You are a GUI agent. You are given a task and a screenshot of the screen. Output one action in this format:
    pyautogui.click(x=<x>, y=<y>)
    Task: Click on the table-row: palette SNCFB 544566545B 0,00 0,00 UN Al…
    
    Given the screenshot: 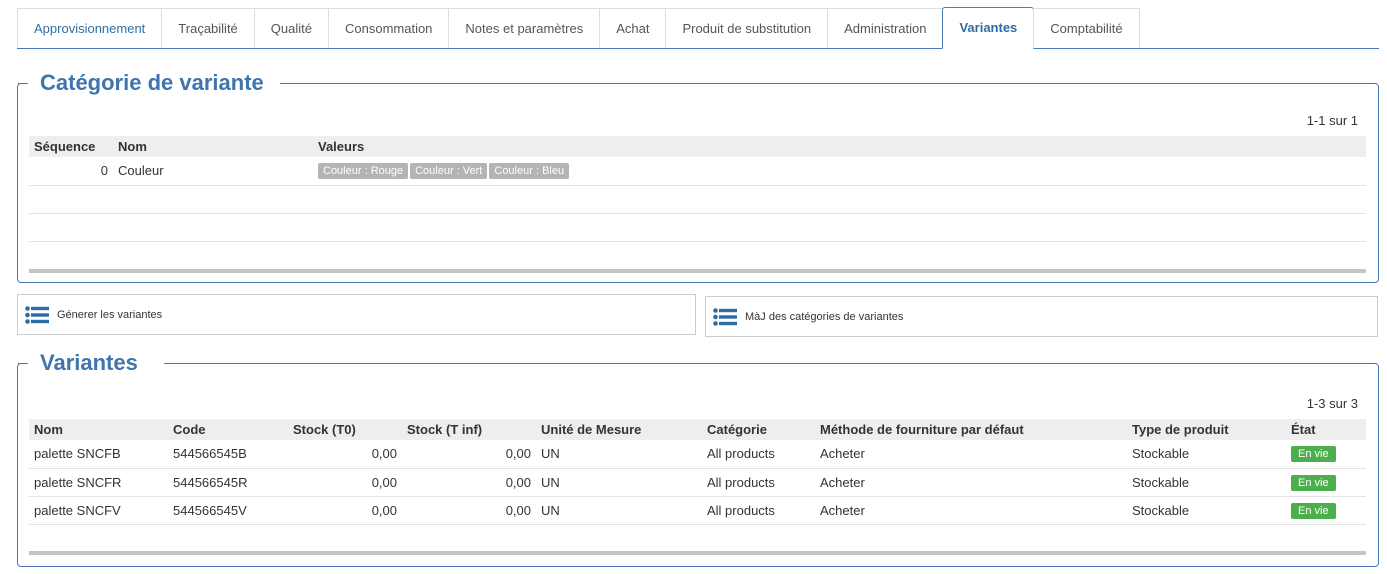 What is the action you would take?
    pyautogui.click(x=697, y=454)
    